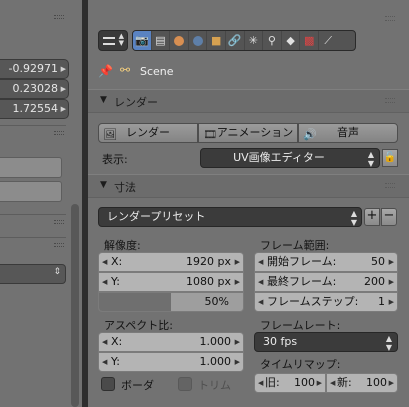  Describe the element at coordinates (309, 40) in the screenshot. I see `tab-texture: ▩` at that location.